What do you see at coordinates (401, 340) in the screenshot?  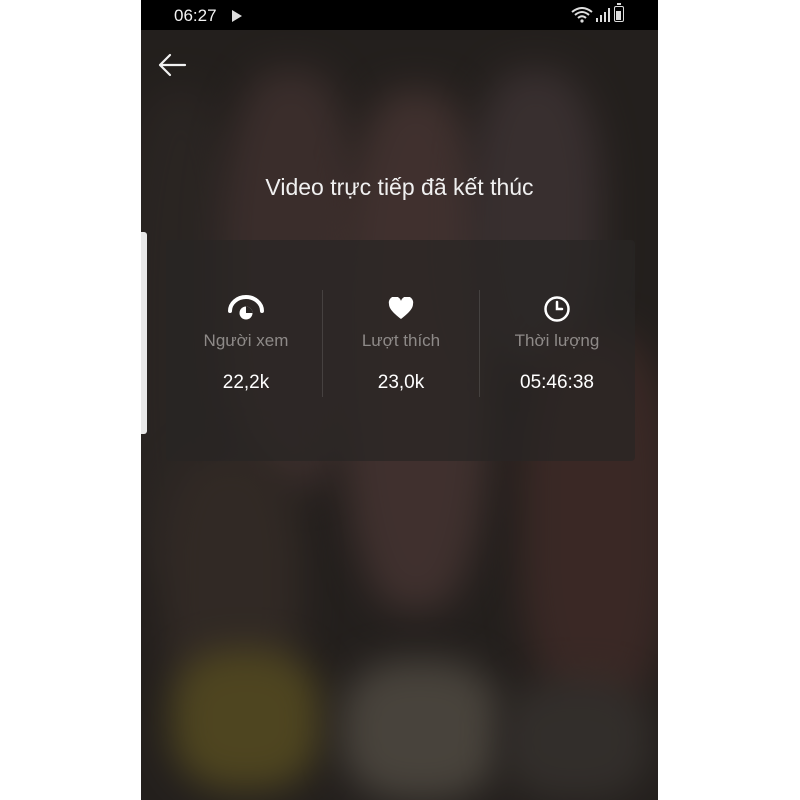 I see `stat-label: Lượt thích` at bounding box center [401, 340].